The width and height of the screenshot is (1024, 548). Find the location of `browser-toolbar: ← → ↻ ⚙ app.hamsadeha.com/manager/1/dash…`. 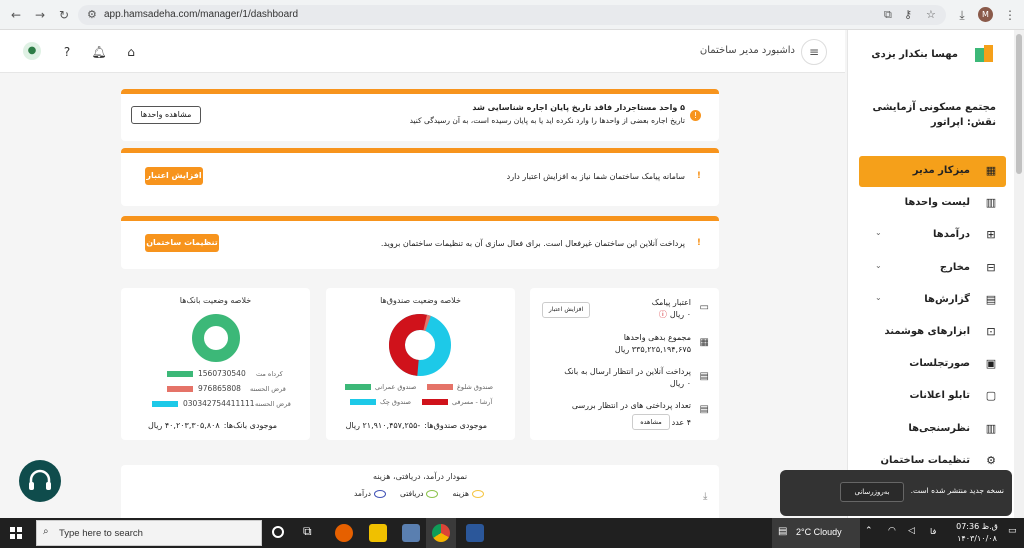

browser-toolbar: ← → ↻ ⚙ app.hamsadeha.com/manager/1/dash… is located at coordinates (512, 15).